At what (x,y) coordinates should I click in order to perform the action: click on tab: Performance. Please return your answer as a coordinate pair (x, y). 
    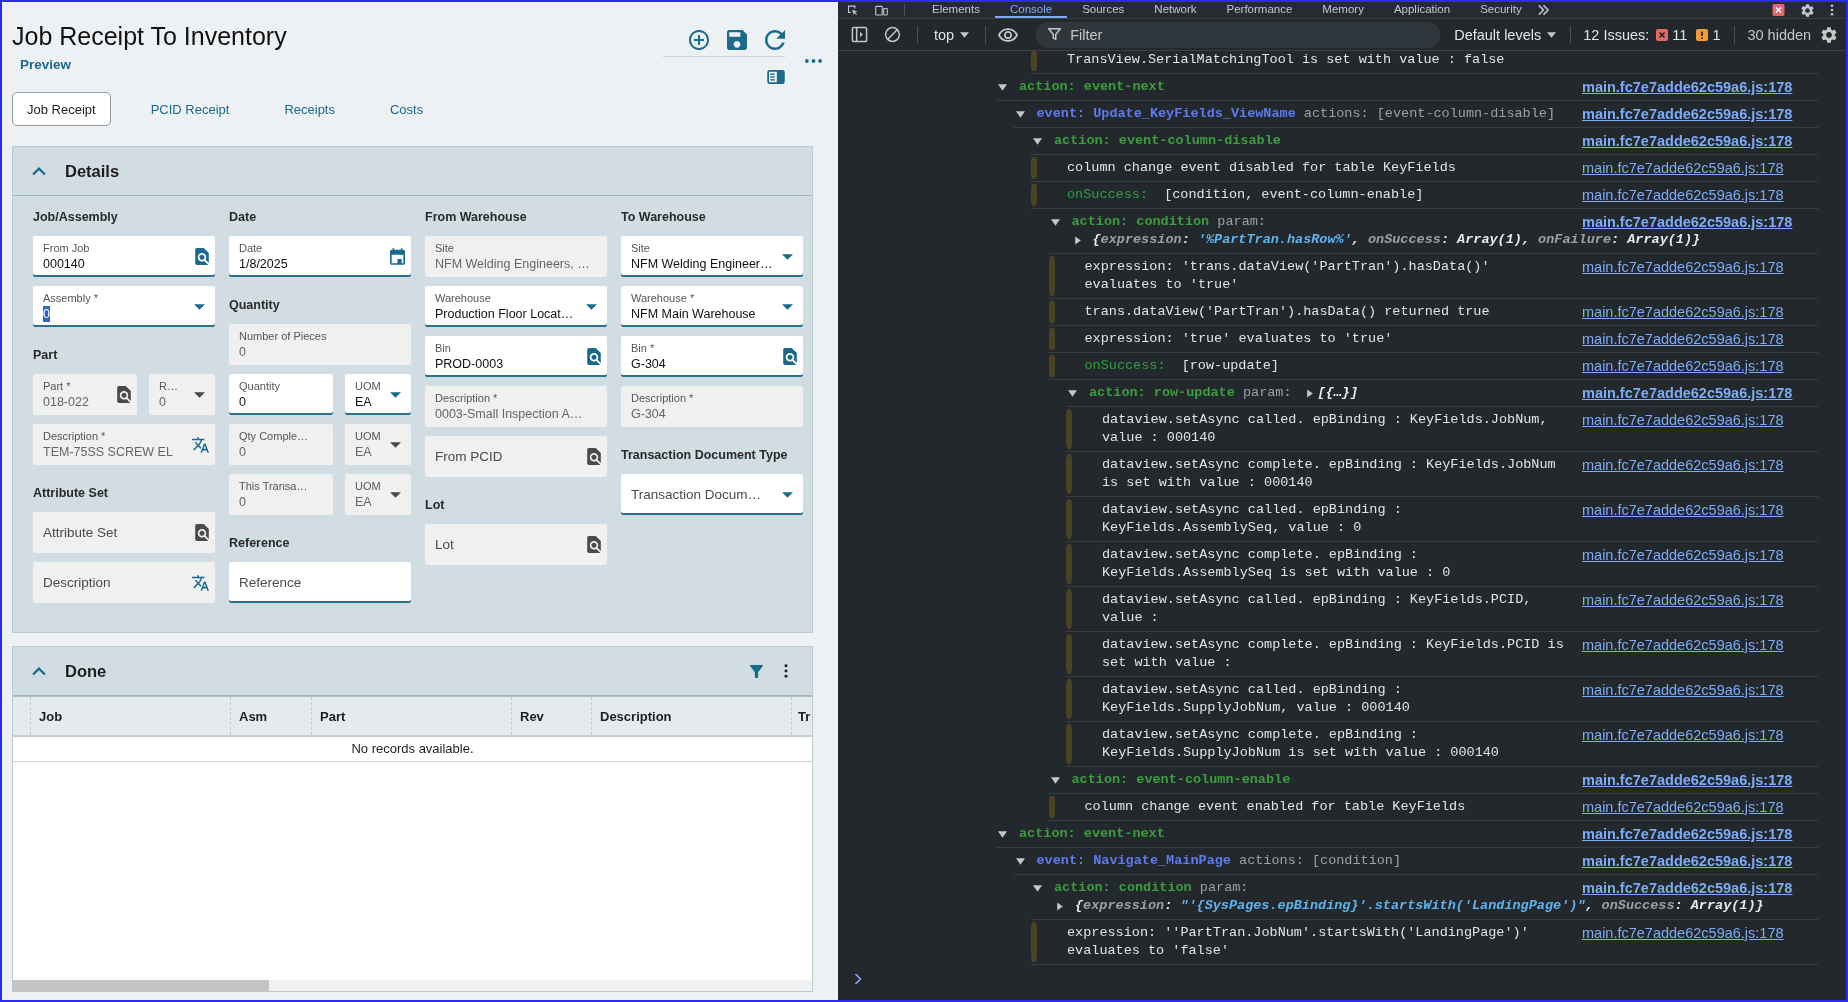
    Looking at the image, I should click on (1259, 10).